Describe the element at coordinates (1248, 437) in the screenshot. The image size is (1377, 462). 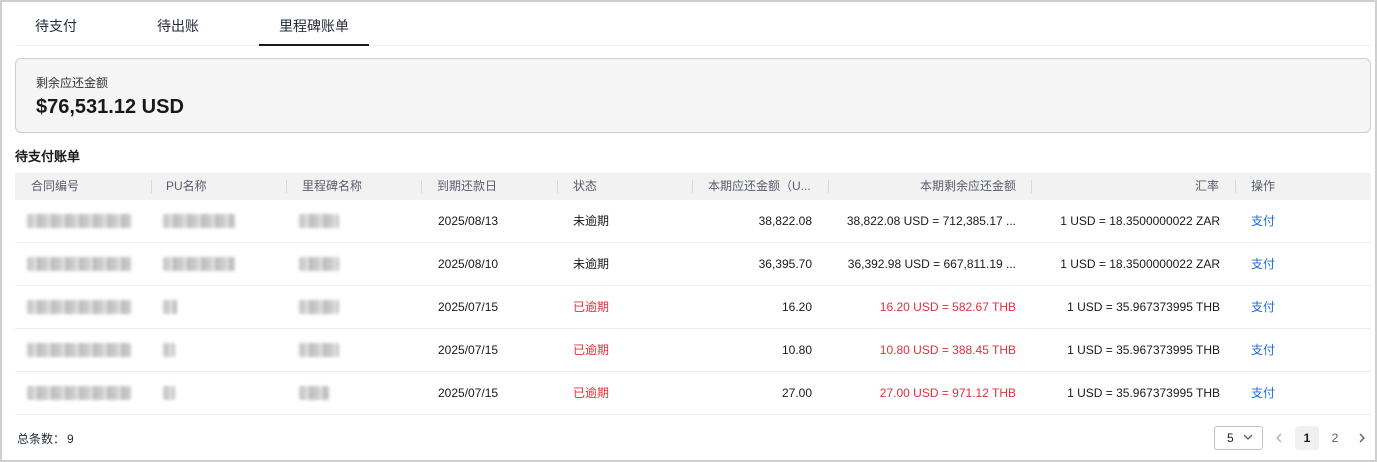
I see `chevron-down-icon` at that location.